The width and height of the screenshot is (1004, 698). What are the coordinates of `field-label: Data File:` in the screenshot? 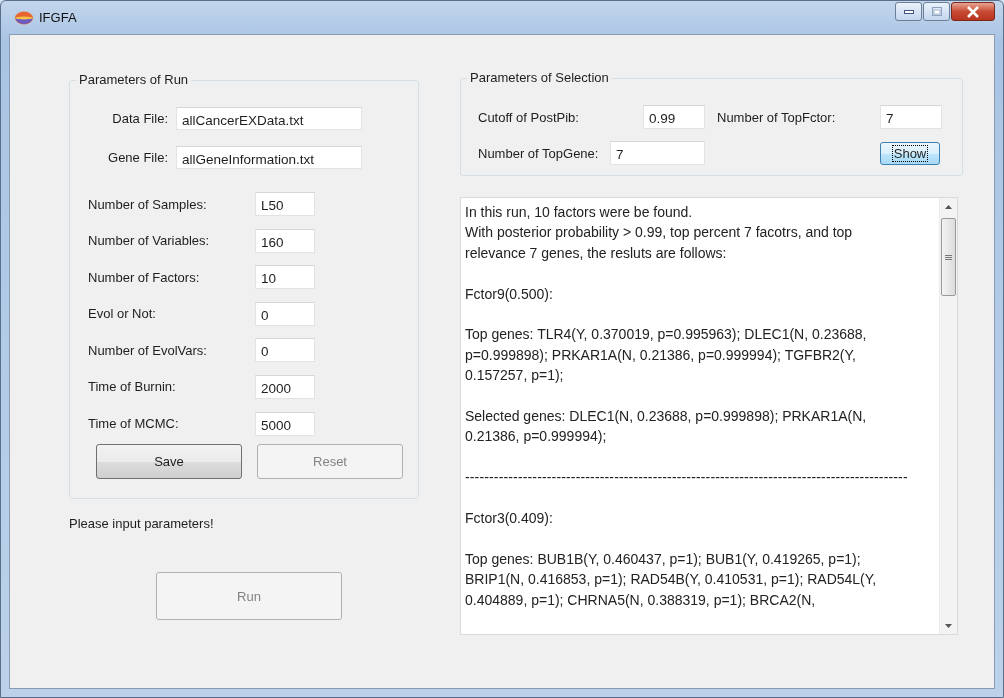 It's located at (139, 118).